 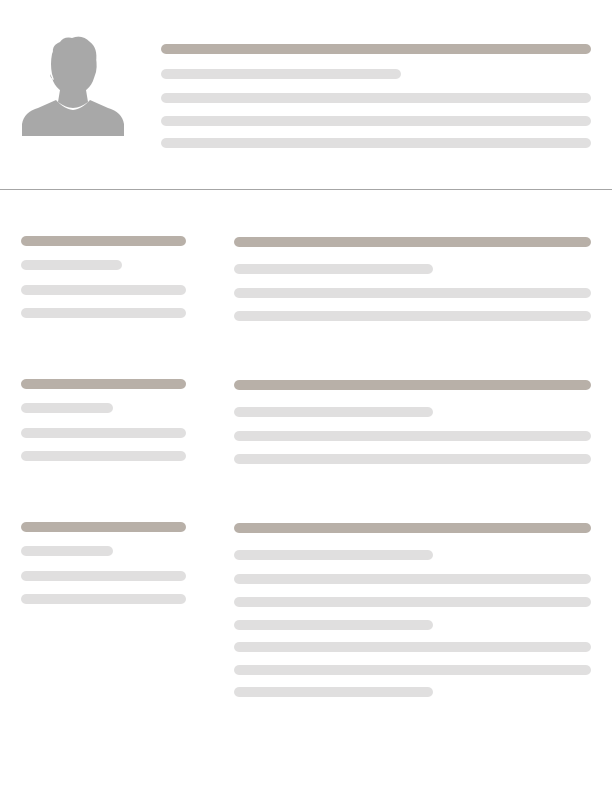 What do you see at coordinates (376, 49) in the screenshot?
I see `header-heading-bar` at bounding box center [376, 49].